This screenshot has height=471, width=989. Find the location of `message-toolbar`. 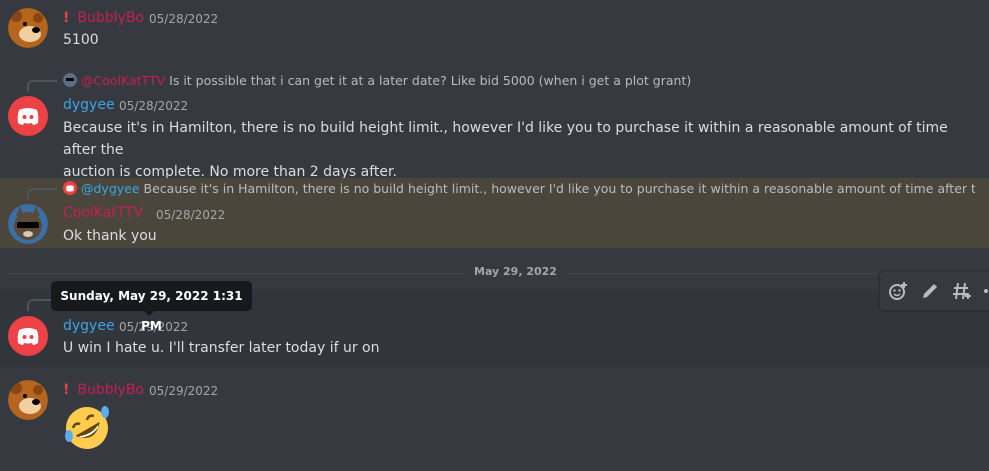

message-toolbar is located at coordinates (934, 291).